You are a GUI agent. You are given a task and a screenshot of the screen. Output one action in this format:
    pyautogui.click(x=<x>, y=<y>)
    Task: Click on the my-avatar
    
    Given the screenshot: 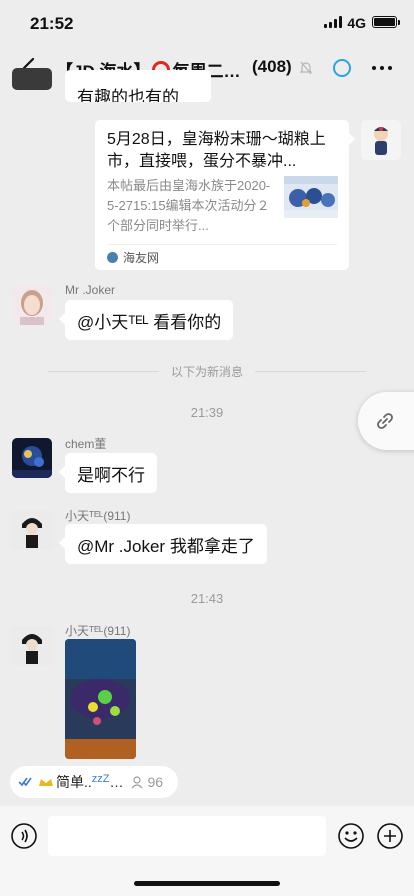 What is the action you would take?
    pyautogui.click(x=381, y=140)
    